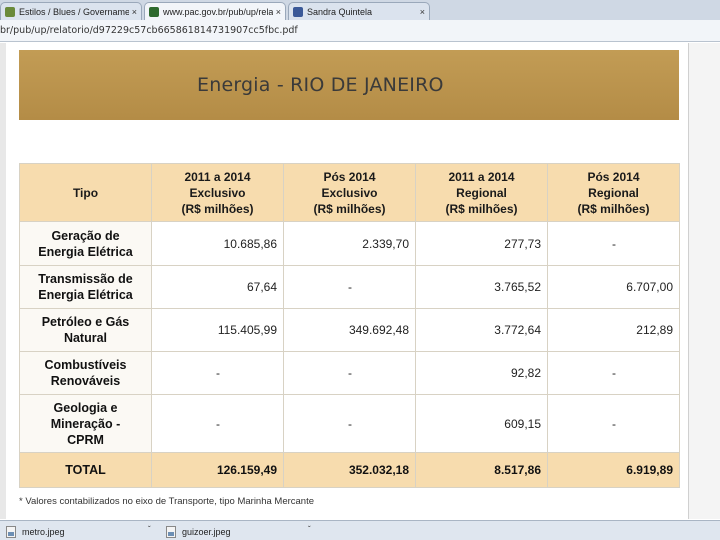 Image resolution: width=720 pixels, height=540 pixels. I want to click on type-line: Mineração -, so click(85, 423).